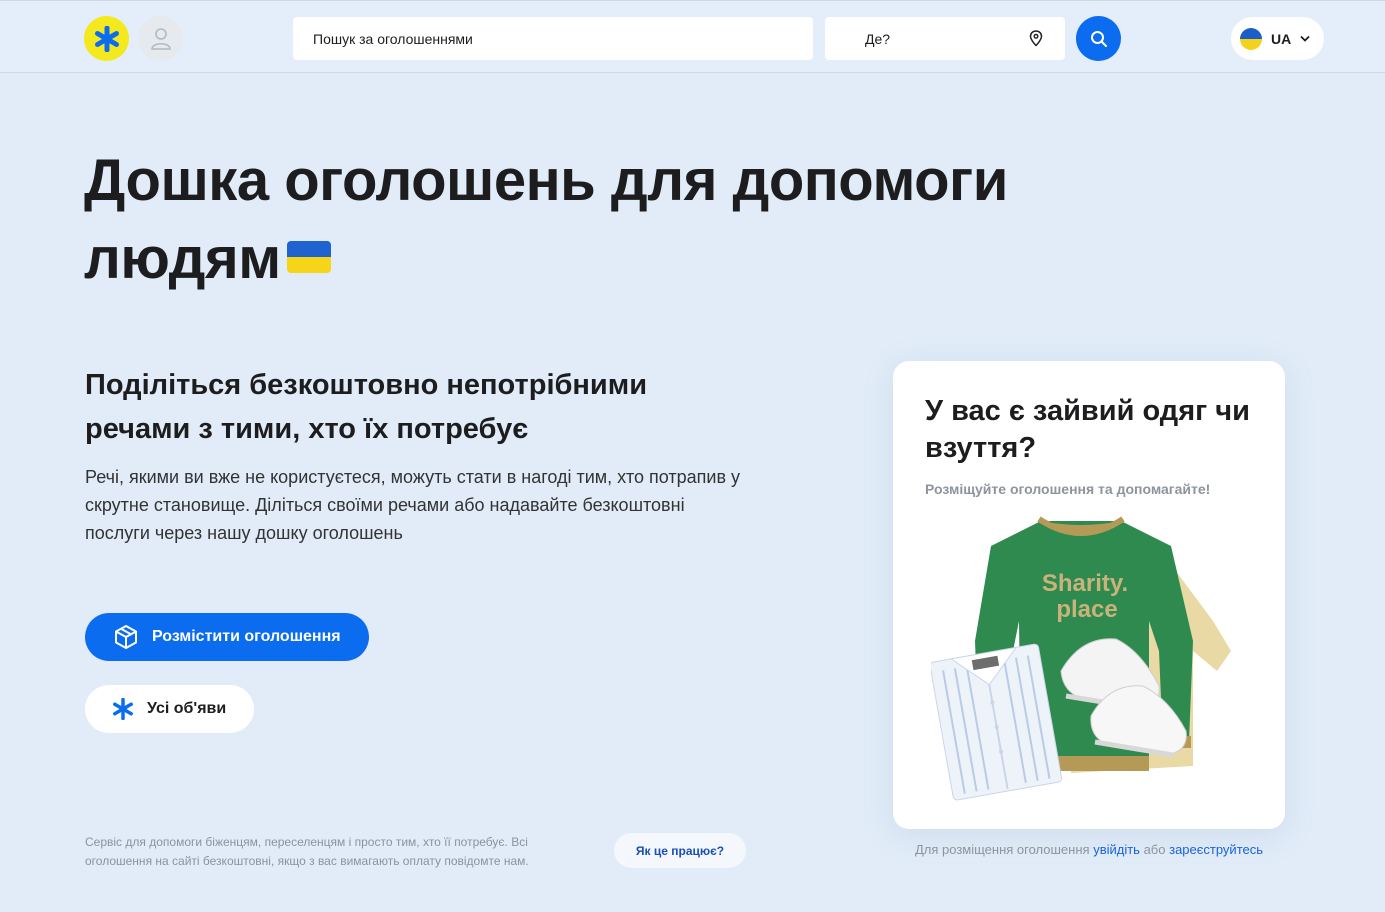 The width and height of the screenshot is (1385, 912). What do you see at coordinates (945, 38) in the screenshot?
I see `location-input: Де?` at bounding box center [945, 38].